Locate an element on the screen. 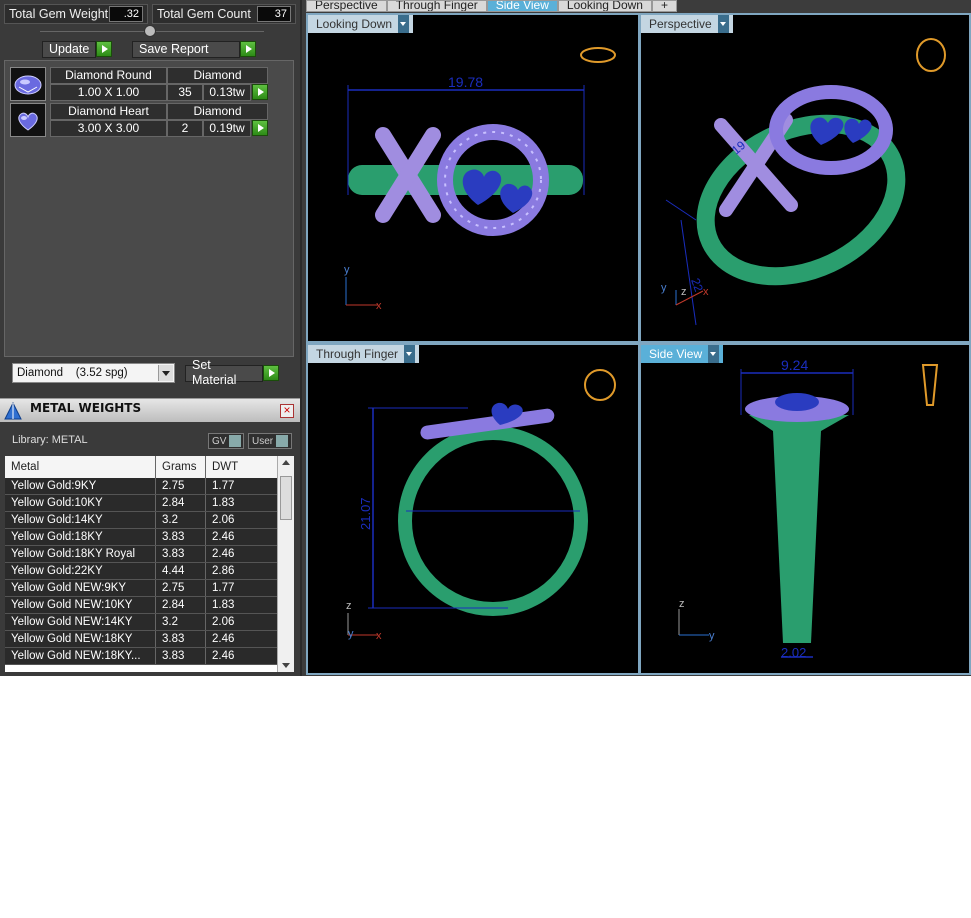 Image resolution: width=971 pixels, height=918 pixels. viewport-title: Looking Down is located at coordinates (354, 24).